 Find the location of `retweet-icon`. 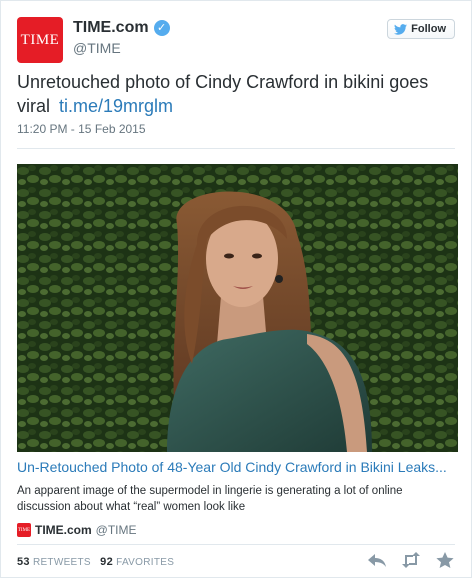

retweet-icon is located at coordinates (411, 560).